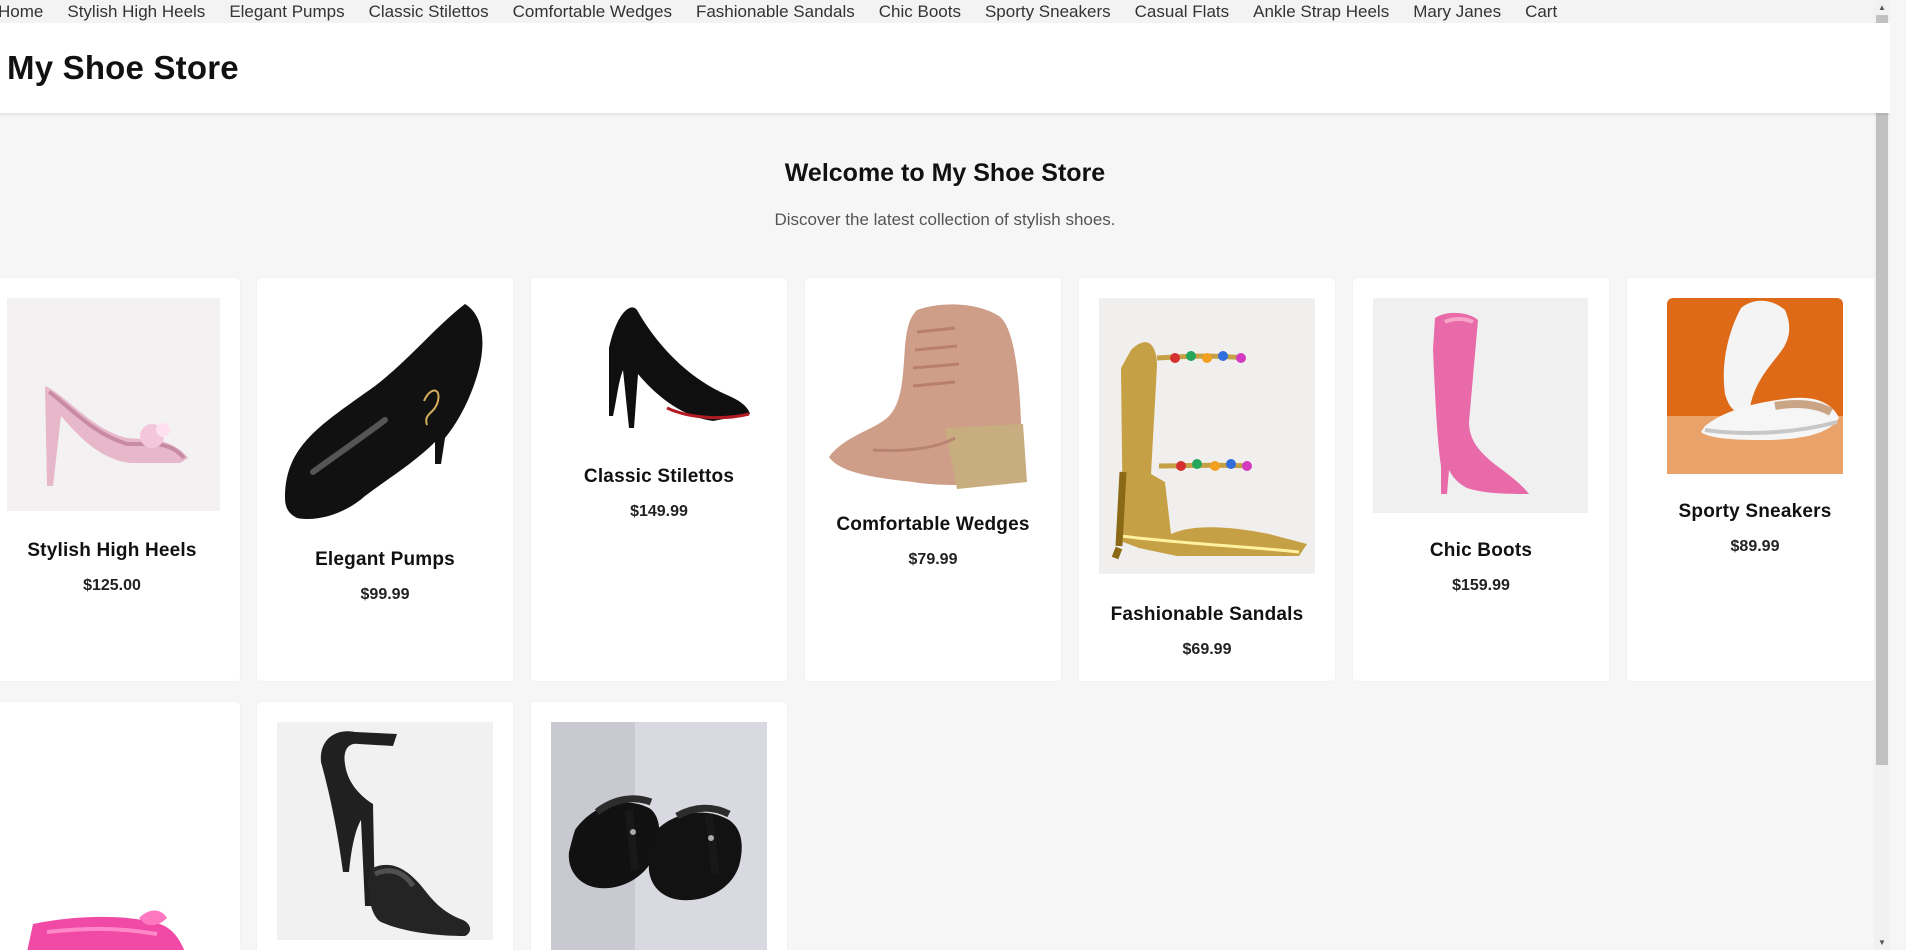 The width and height of the screenshot is (1906, 950). What do you see at coordinates (945, 173) in the screenshot?
I see `welcome-title: Welcome to My Shoe Store` at bounding box center [945, 173].